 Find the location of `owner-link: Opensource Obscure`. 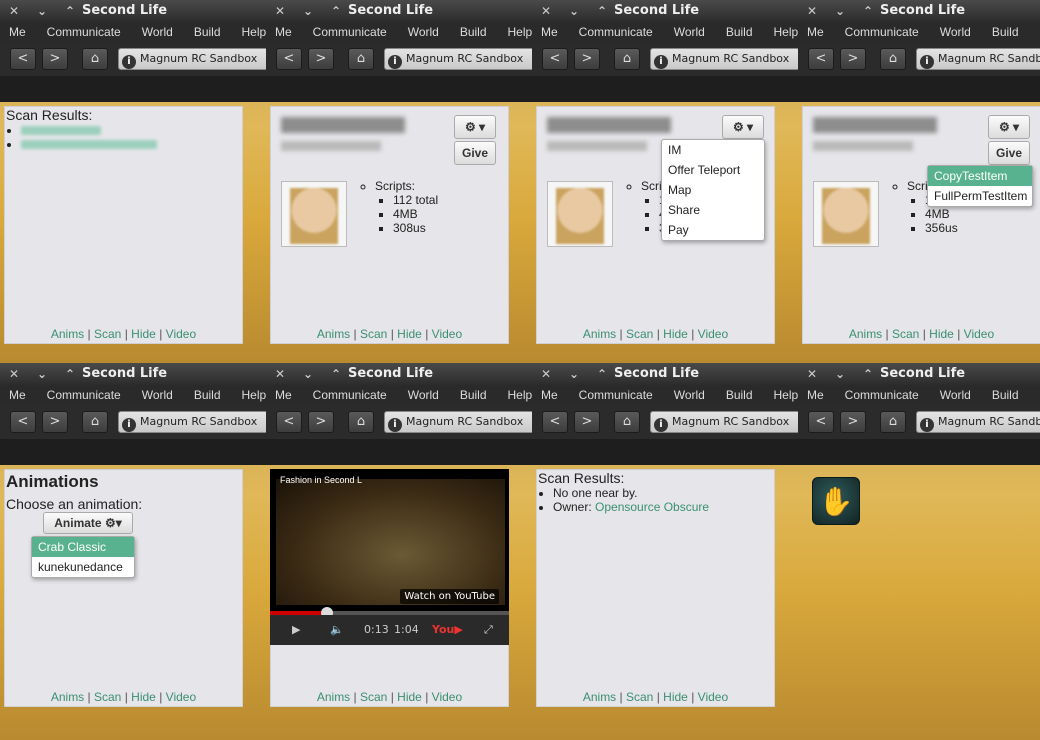

owner-link: Opensource Obscure is located at coordinates (652, 507).